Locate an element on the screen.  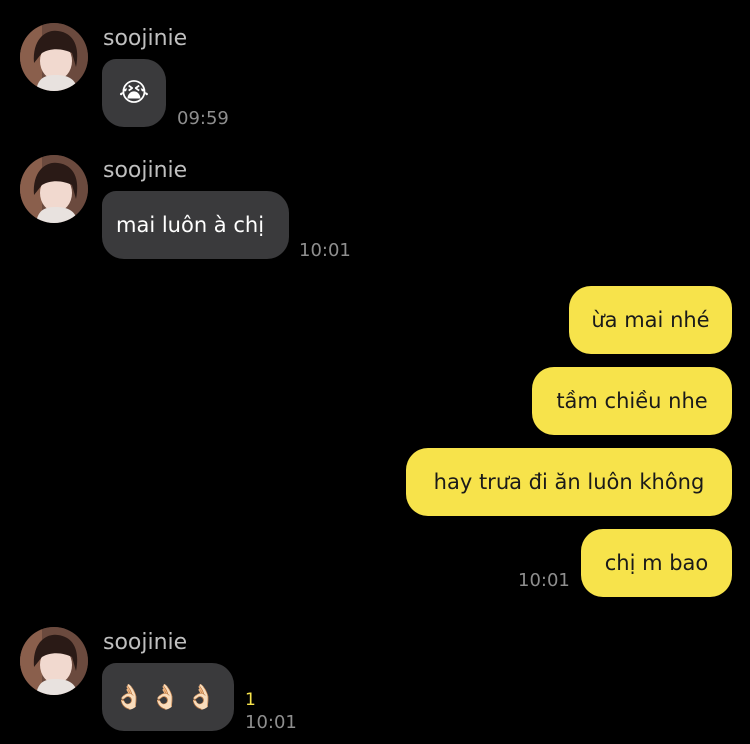
message-text: chị m bao is located at coordinates (656, 563).